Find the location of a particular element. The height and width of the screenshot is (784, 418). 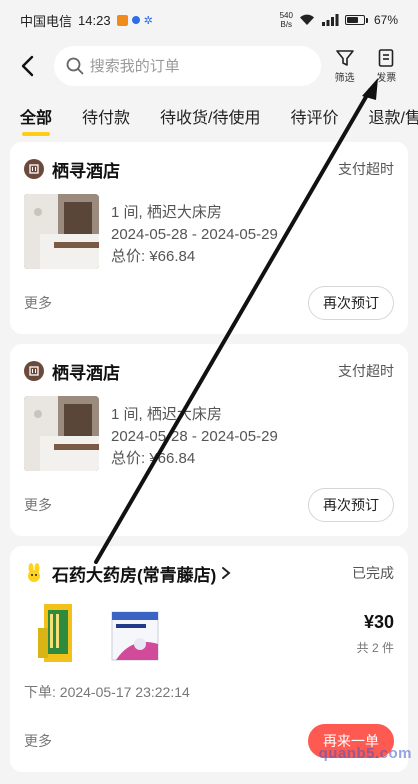

tab-all: 全部 is located at coordinates (36, 116).